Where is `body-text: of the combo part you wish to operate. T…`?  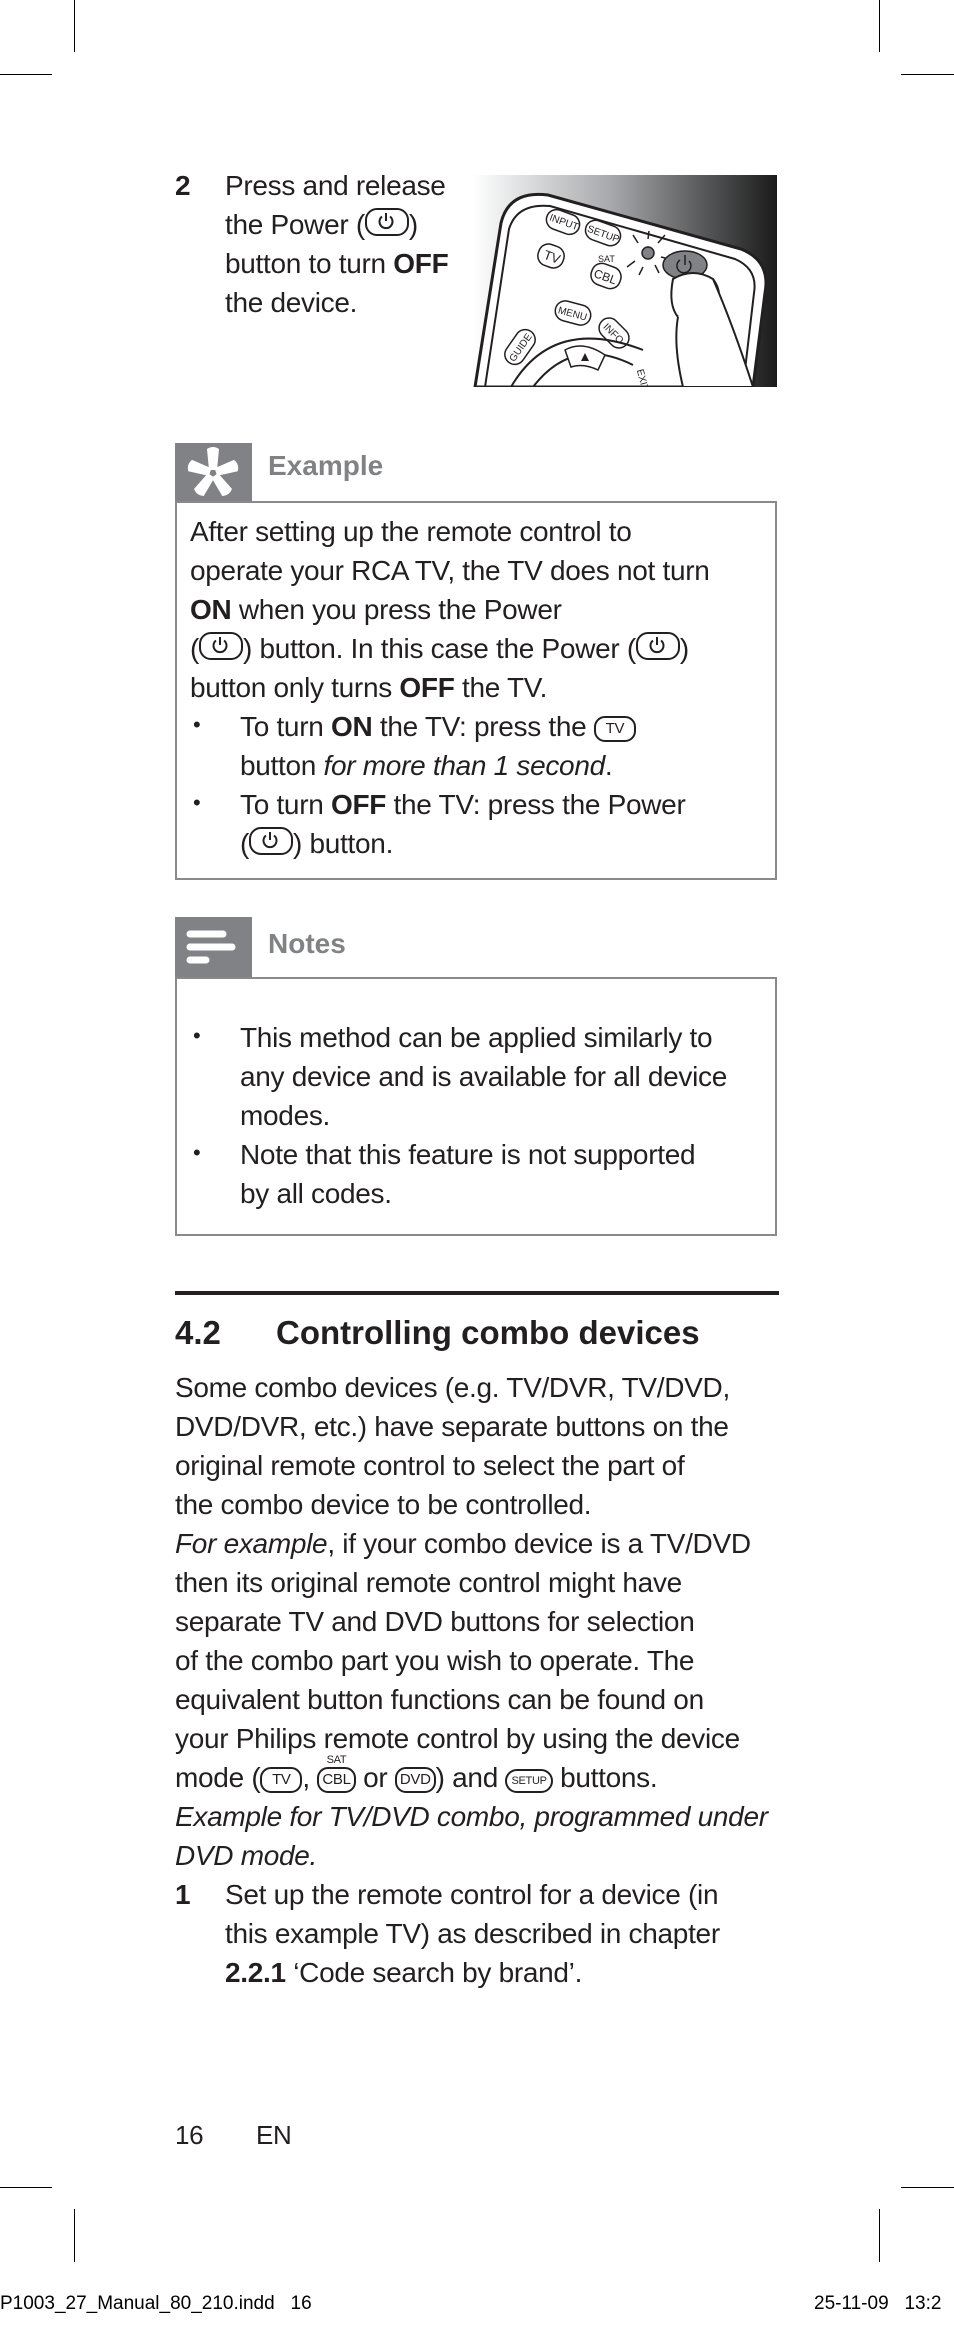 body-text: of the combo part you wish to operate. T… is located at coordinates (435, 1660).